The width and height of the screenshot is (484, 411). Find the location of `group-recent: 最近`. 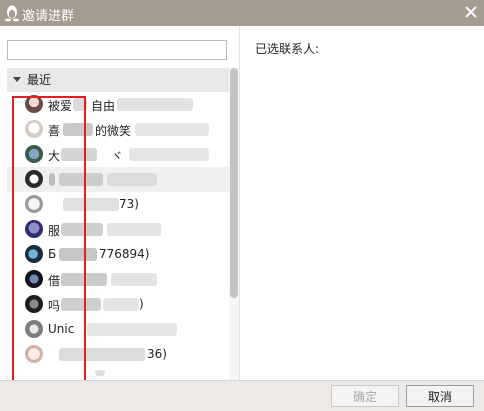

group-recent: 最近 is located at coordinates (118, 80).